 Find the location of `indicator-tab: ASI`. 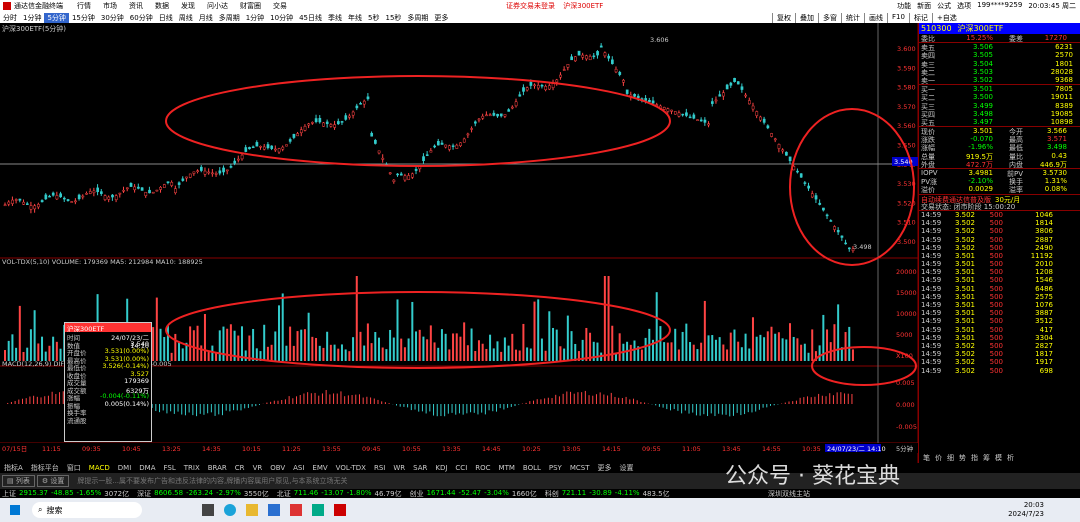

indicator-tab: ASI is located at coordinates (298, 468).